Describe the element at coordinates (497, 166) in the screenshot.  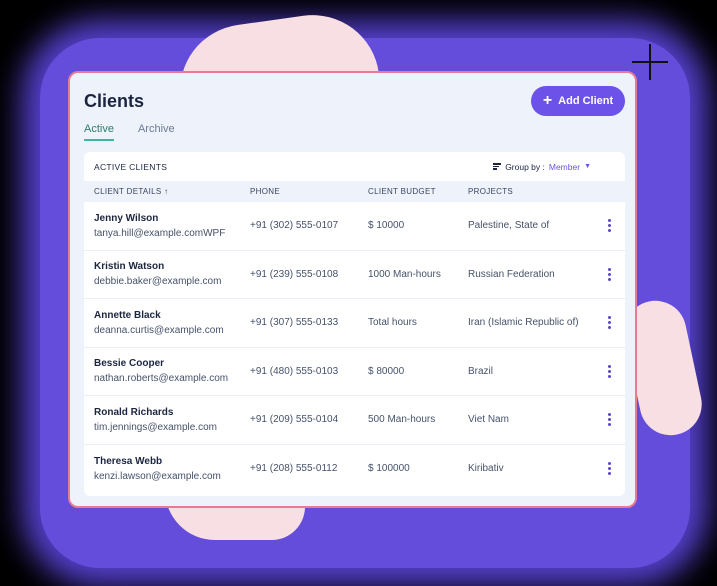
I see `filter-icon` at that location.